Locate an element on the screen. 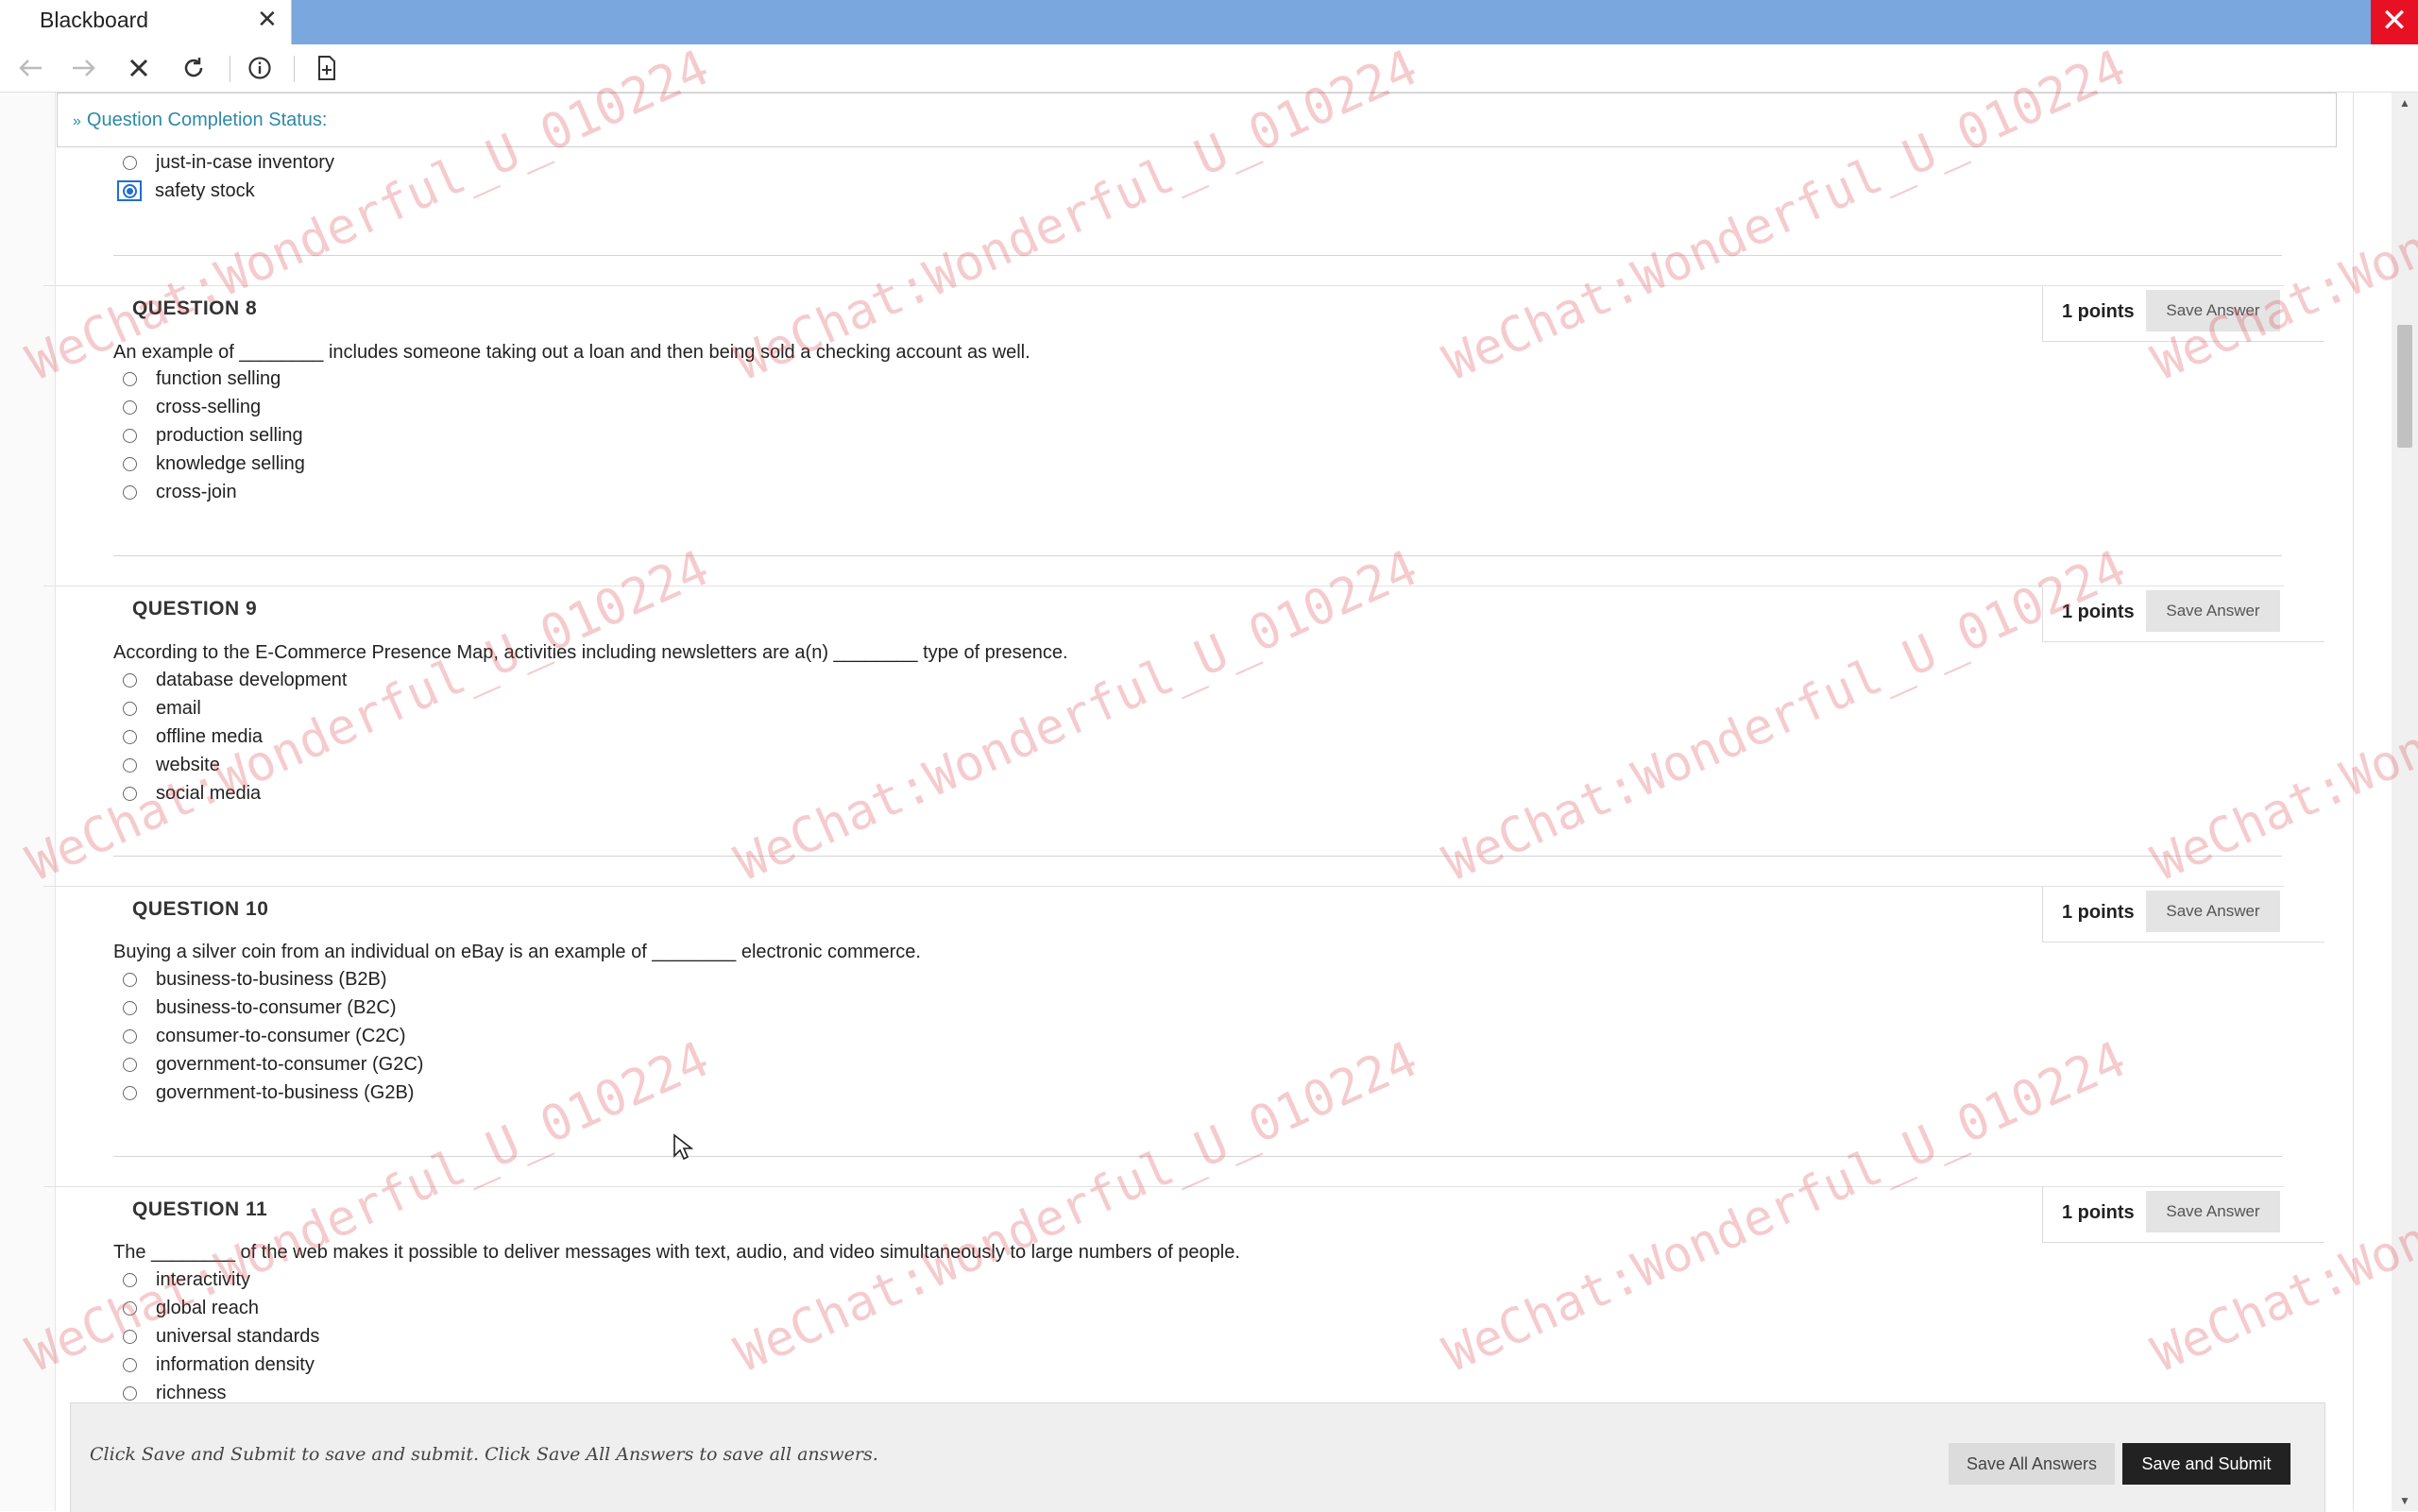 Image resolution: width=2418 pixels, height=1512 pixels. option-row: universal standards is located at coordinates (221, 1336).